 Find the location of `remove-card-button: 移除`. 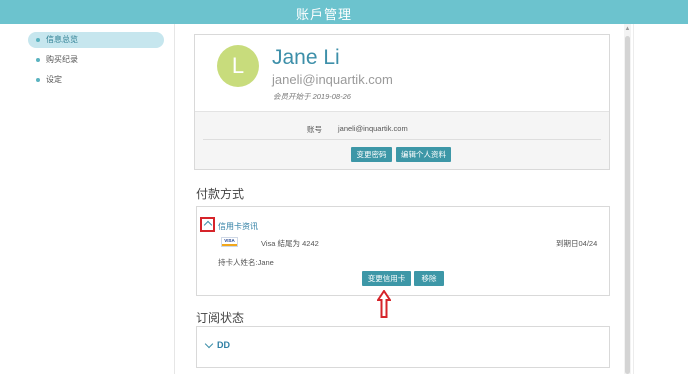

remove-card-button: 移除 is located at coordinates (429, 278).